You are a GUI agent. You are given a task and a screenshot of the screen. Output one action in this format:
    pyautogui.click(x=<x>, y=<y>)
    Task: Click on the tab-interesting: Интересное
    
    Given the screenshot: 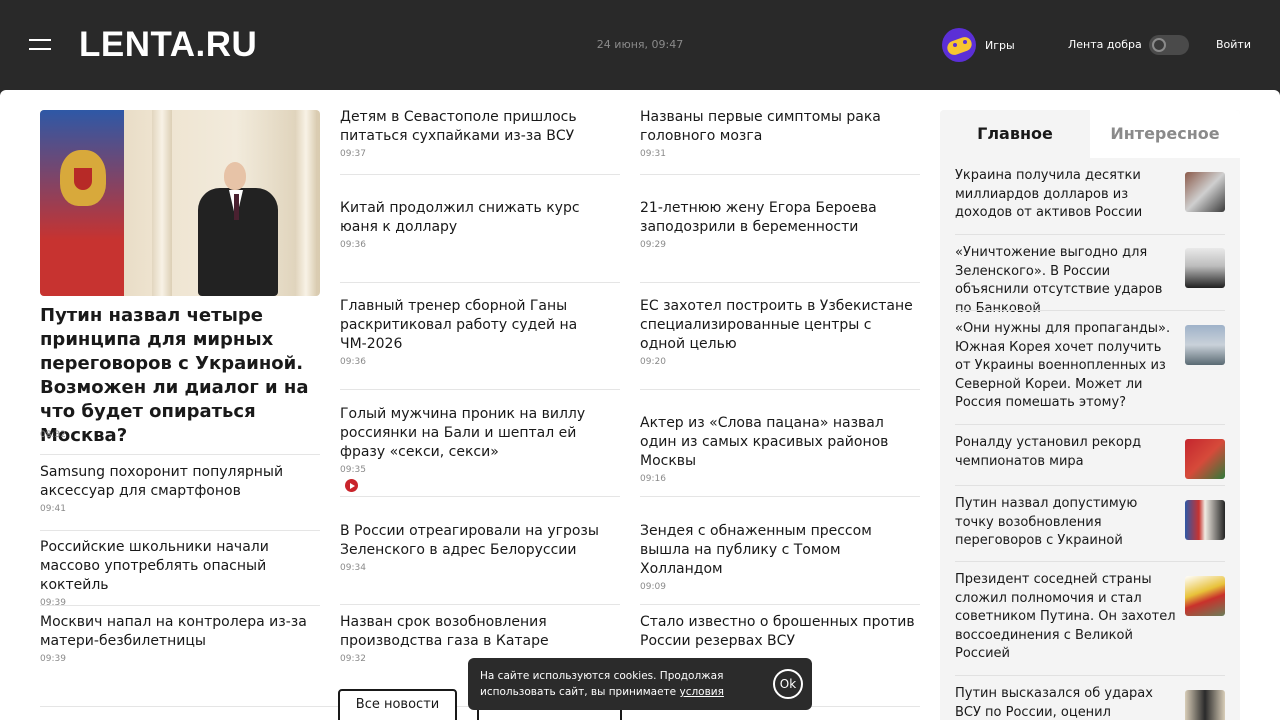 What is the action you would take?
    pyautogui.click(x=1165, y=134)
    